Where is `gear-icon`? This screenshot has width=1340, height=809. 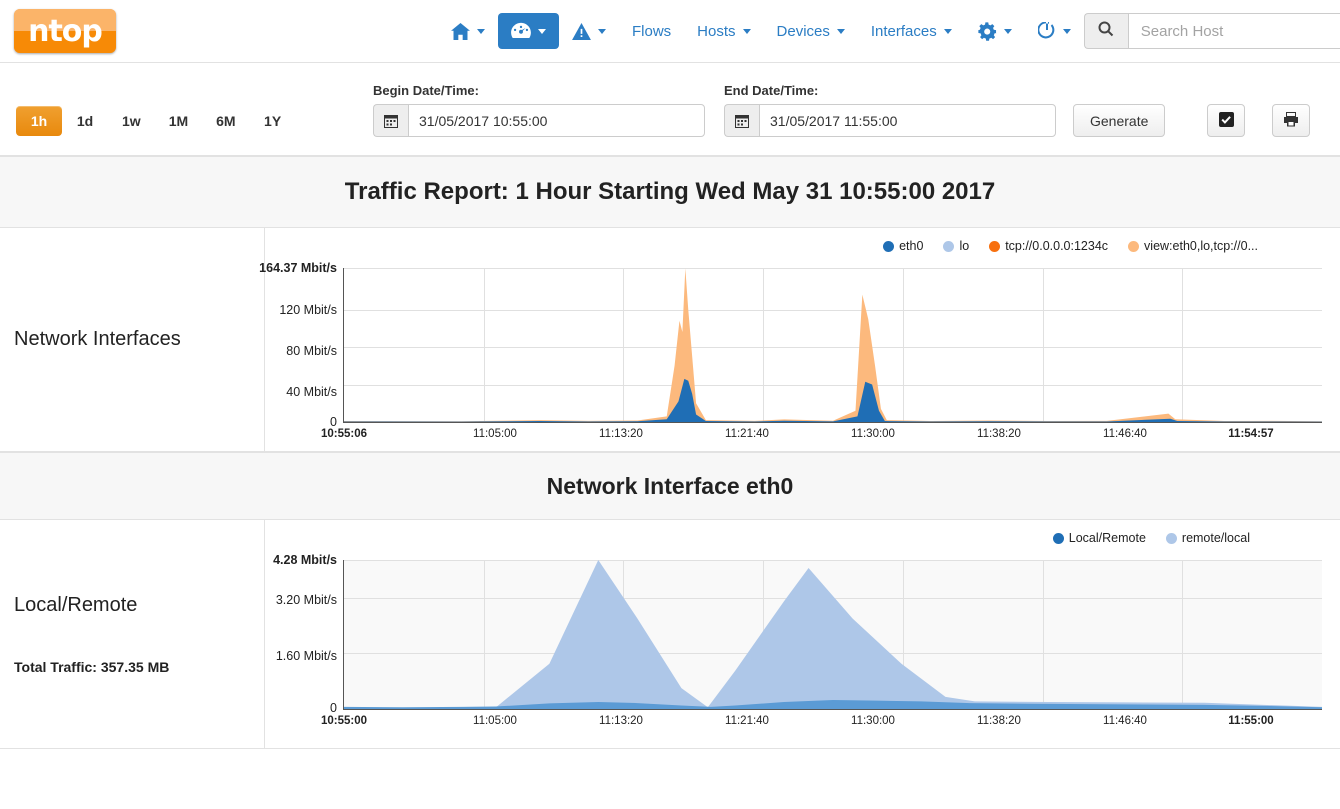
gear-icon is located at coordinates (987, 31).